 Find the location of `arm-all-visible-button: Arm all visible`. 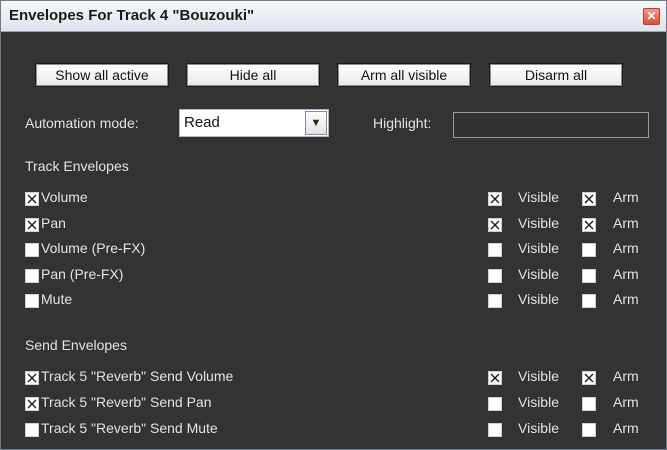

arm-all-visible-button: Arm all visible is located at coordinates (404, 75).